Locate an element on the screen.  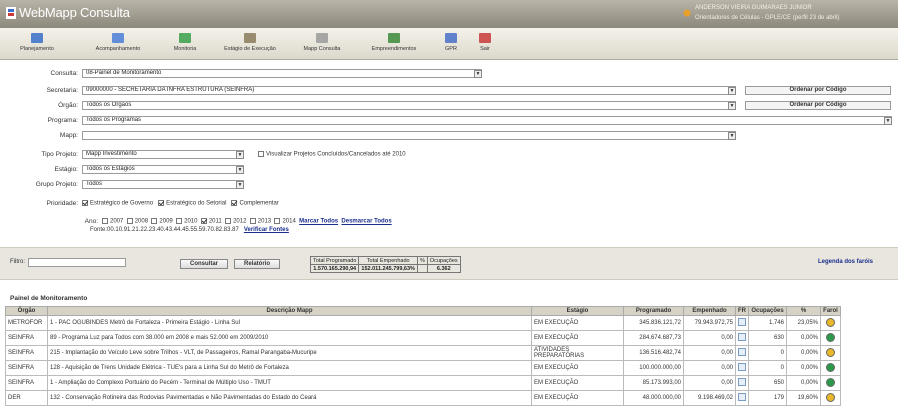
column-header-6: Ocupações is located at coordinates (767, 311).